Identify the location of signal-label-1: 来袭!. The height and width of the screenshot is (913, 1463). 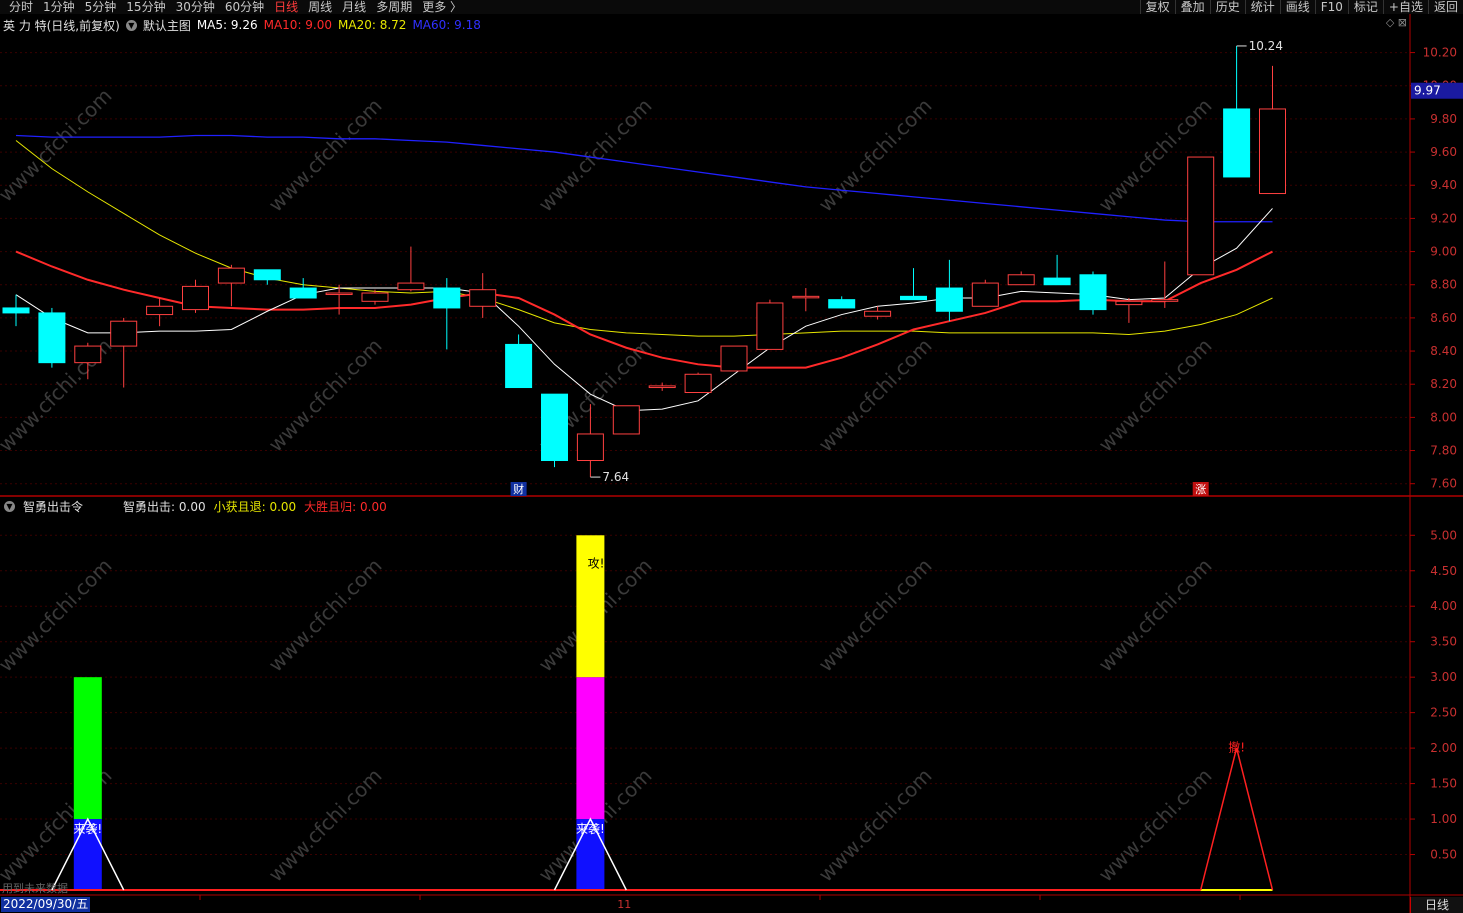
(87, 828).